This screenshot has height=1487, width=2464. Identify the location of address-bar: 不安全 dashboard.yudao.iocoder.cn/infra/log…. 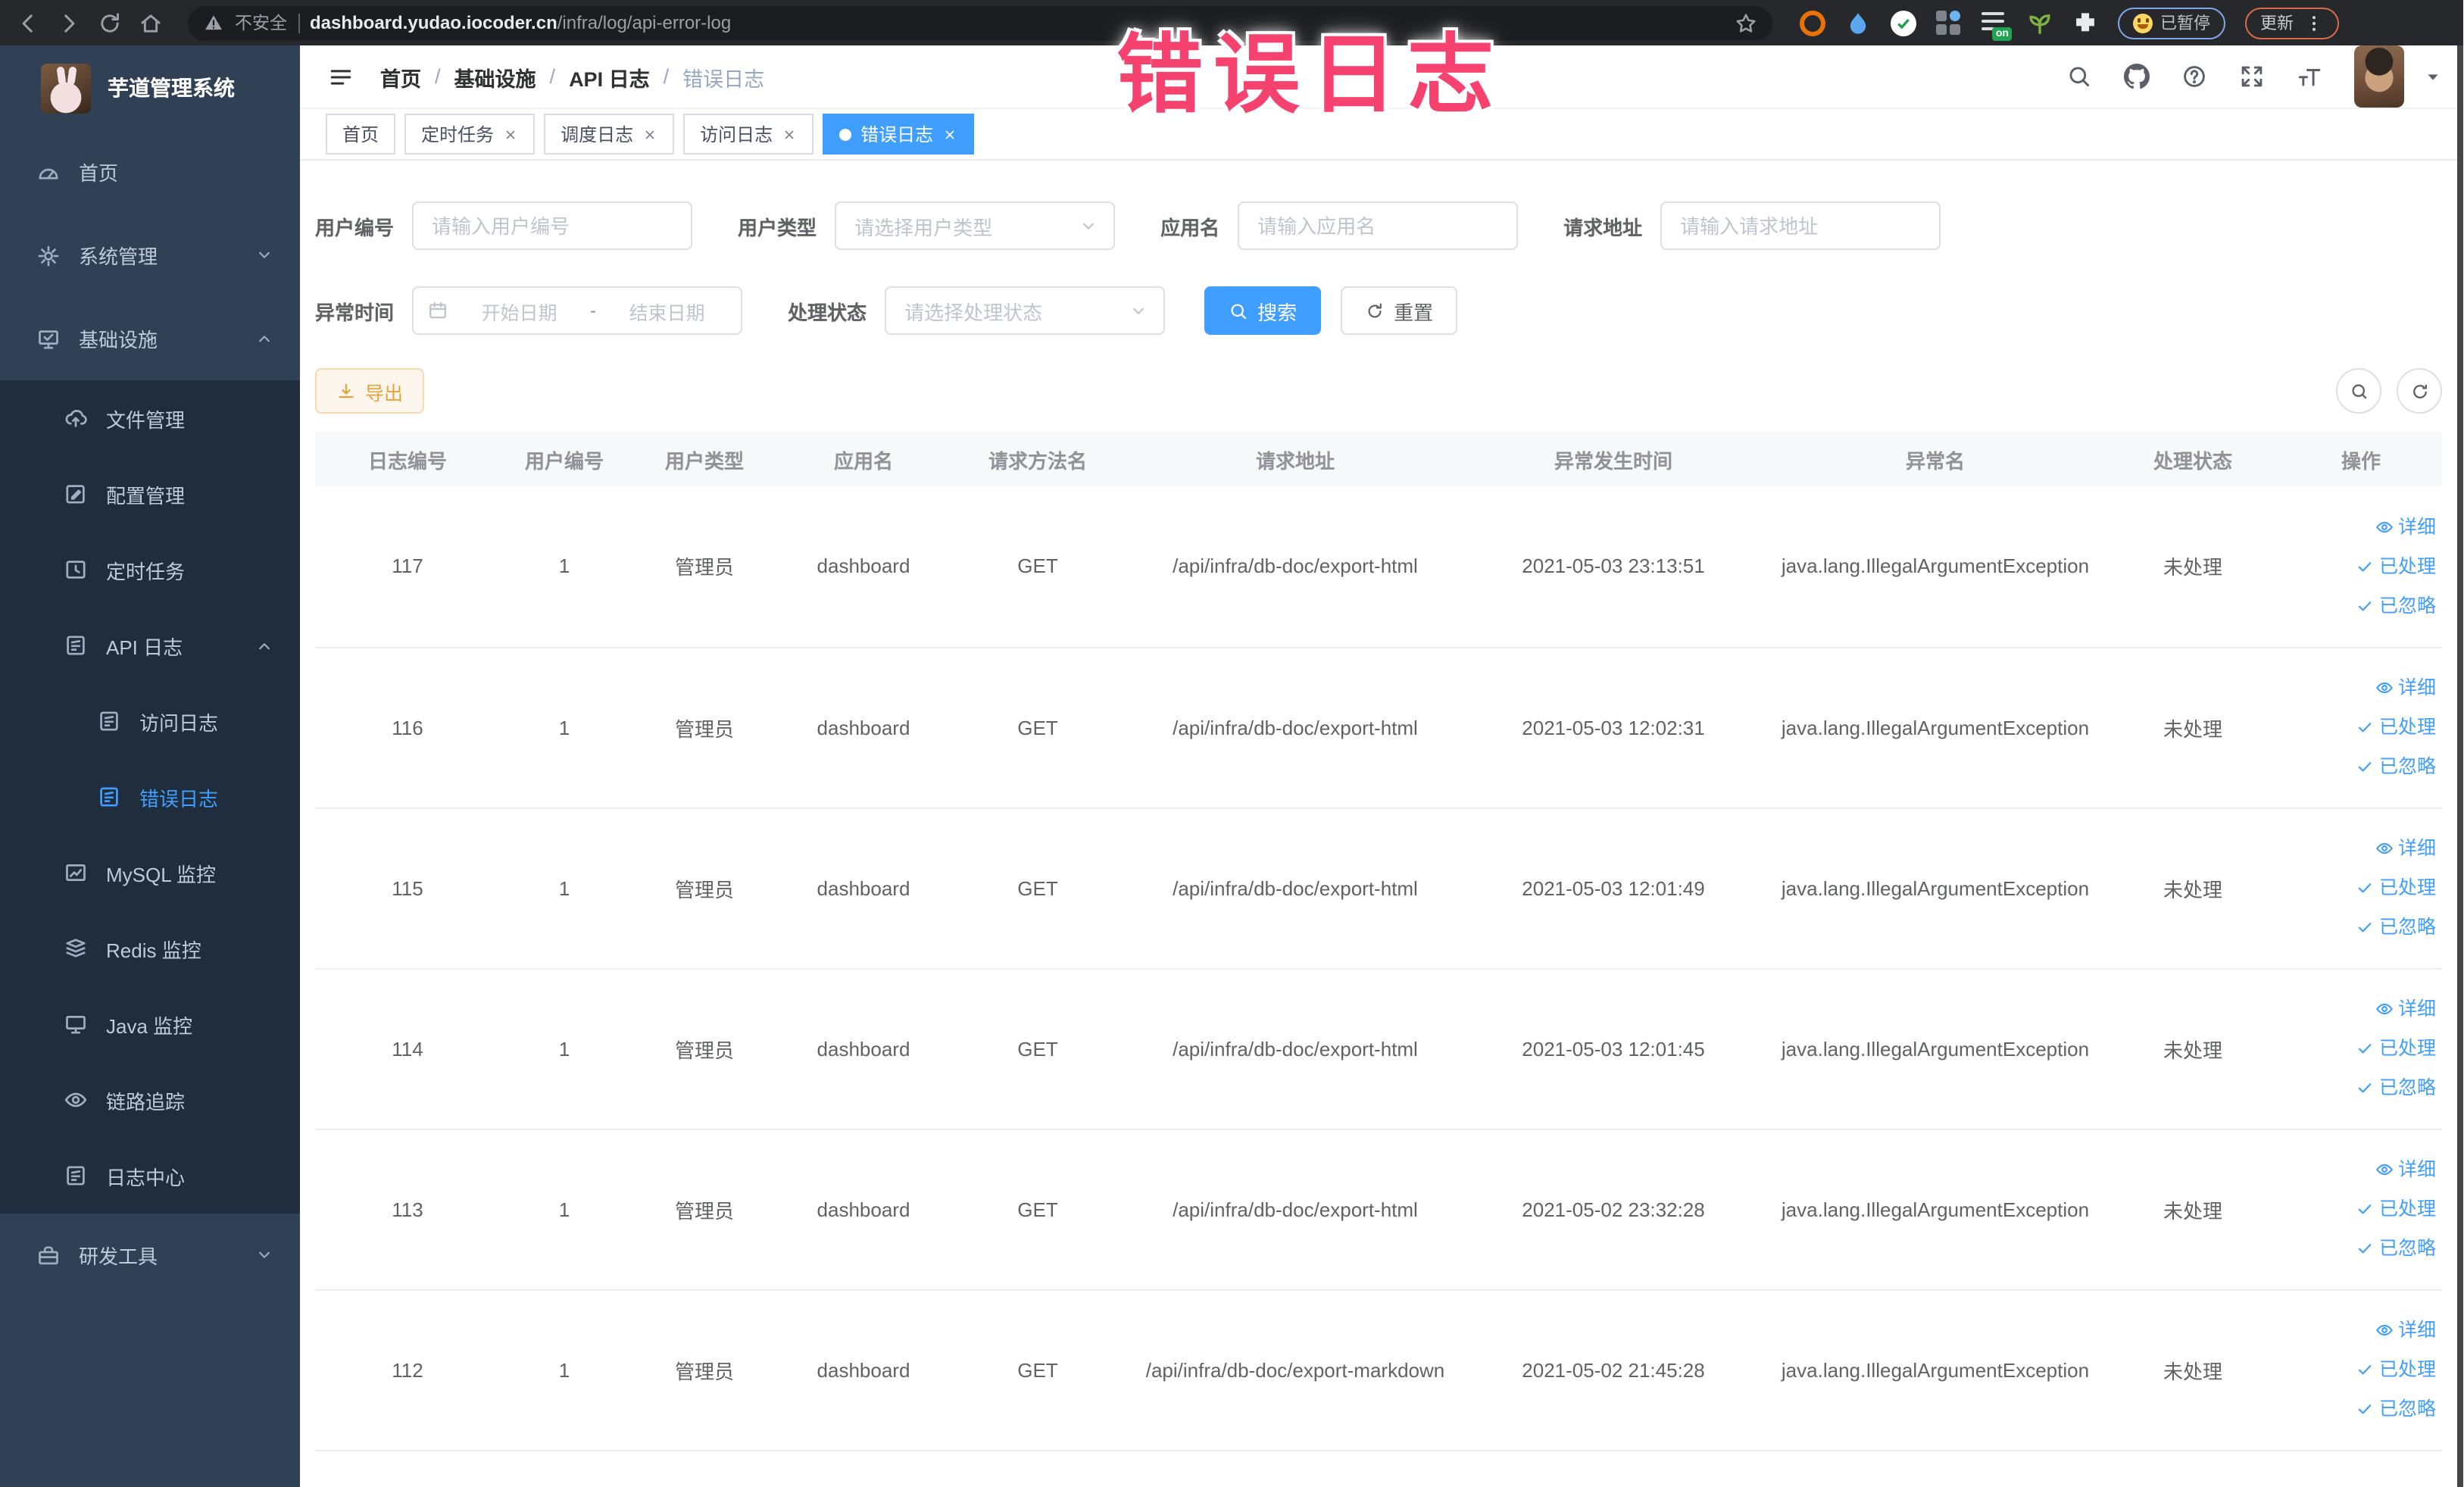
(980, 22).